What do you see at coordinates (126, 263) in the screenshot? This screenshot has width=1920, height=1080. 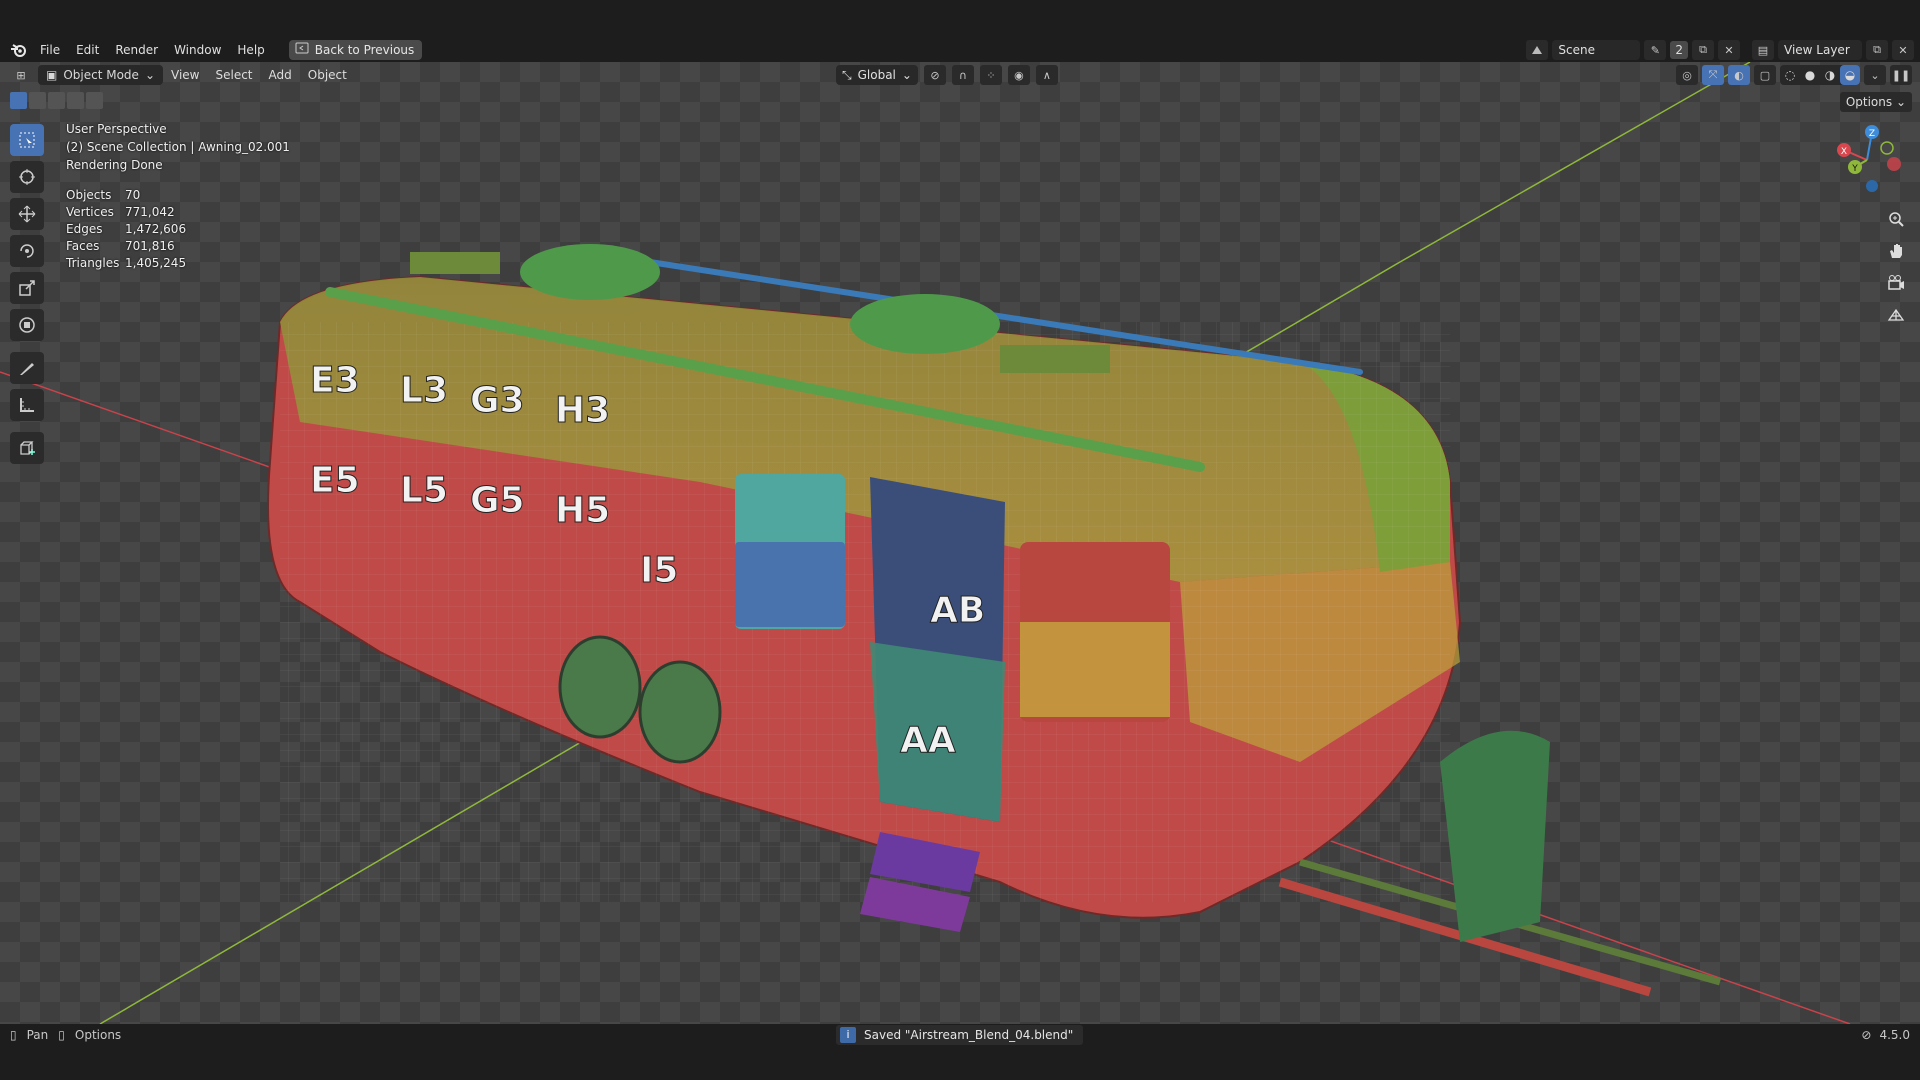 I see `stat-row: Triangles 1,405,245` at bounding box center [126, 263].